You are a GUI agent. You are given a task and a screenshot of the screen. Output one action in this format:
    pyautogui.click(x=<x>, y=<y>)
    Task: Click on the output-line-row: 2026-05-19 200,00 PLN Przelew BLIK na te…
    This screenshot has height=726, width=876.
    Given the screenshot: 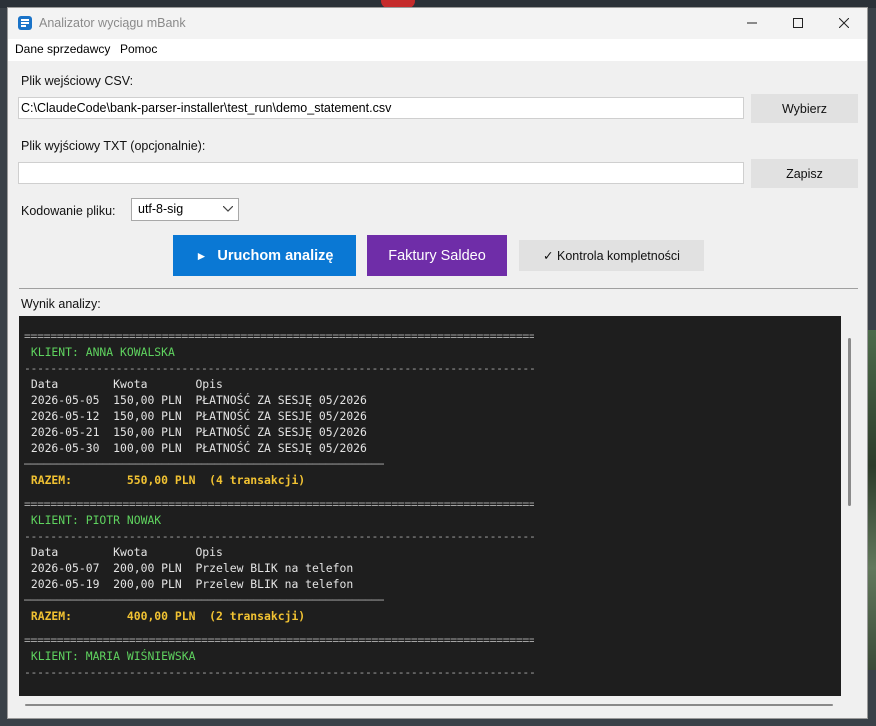 What is the action you would take?
    pyautogui.click(x=189, y=584)
    